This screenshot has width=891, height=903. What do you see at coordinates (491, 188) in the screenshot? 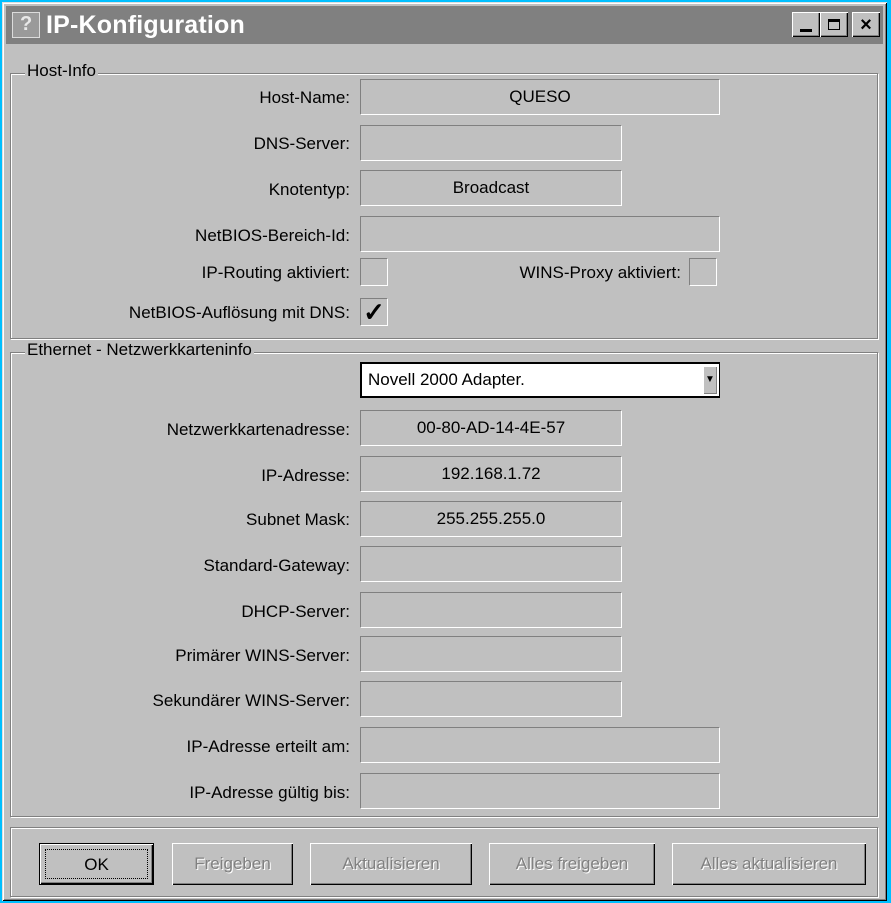
I see `node-type-field: Broadcast` at bounding box center [491, 188].